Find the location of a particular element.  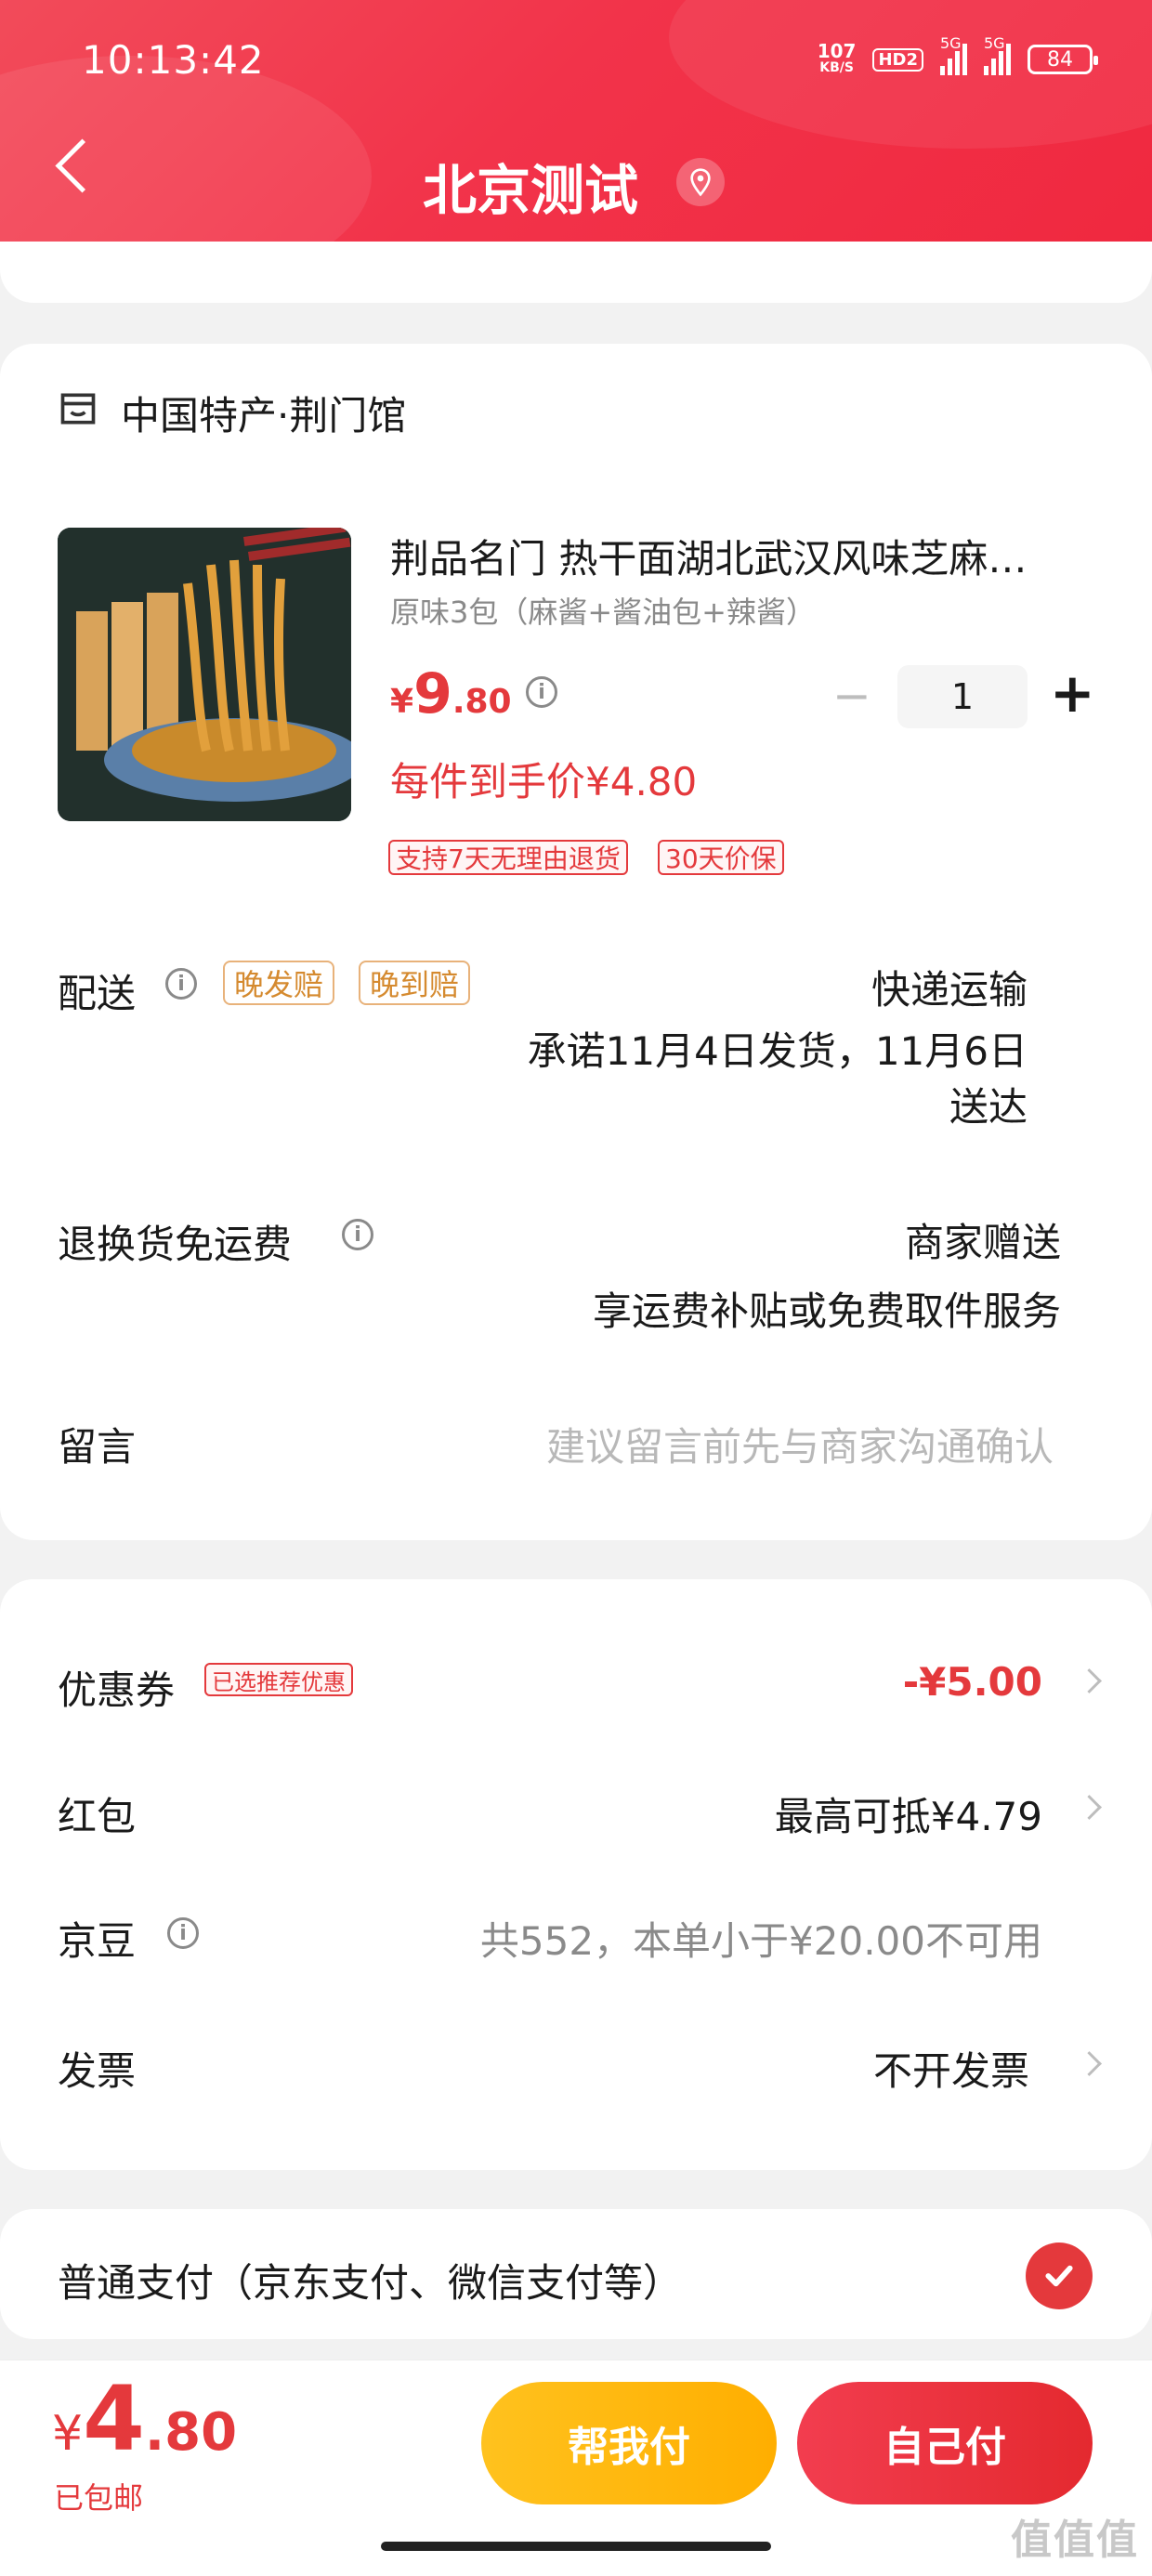

hd-icon: HD2 is located at coordinates (897, 60).